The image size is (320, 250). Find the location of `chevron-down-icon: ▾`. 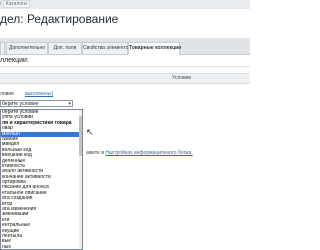

chevron-down-icon: ▾ is located at coordinates (69, 104).